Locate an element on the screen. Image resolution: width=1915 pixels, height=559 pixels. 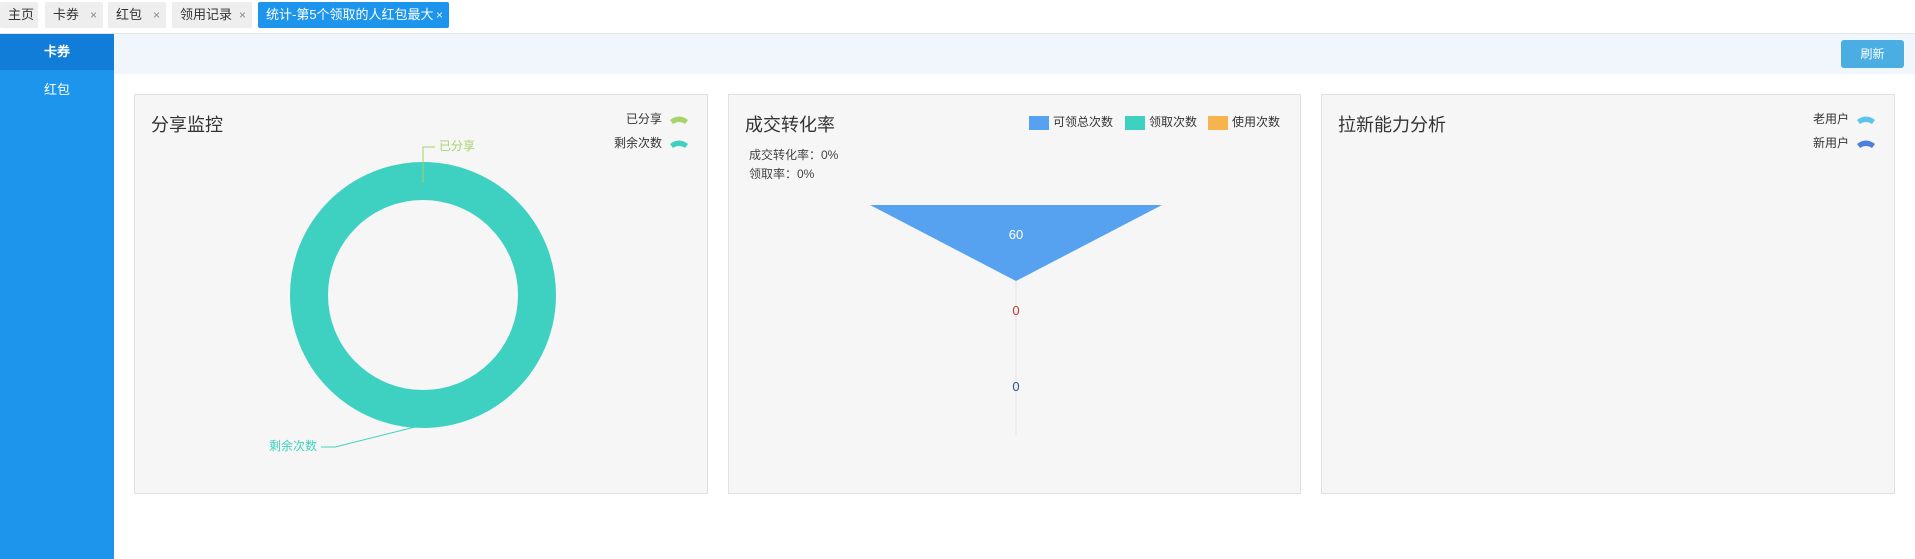
refresh-button: 刷新 is located at coordinates (1872, 54).